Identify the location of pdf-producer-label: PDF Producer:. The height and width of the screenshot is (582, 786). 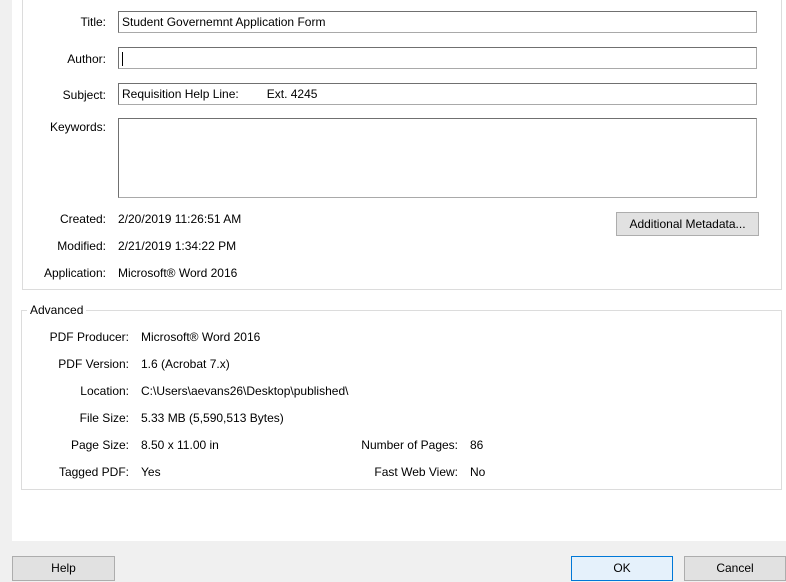
(89, 337).